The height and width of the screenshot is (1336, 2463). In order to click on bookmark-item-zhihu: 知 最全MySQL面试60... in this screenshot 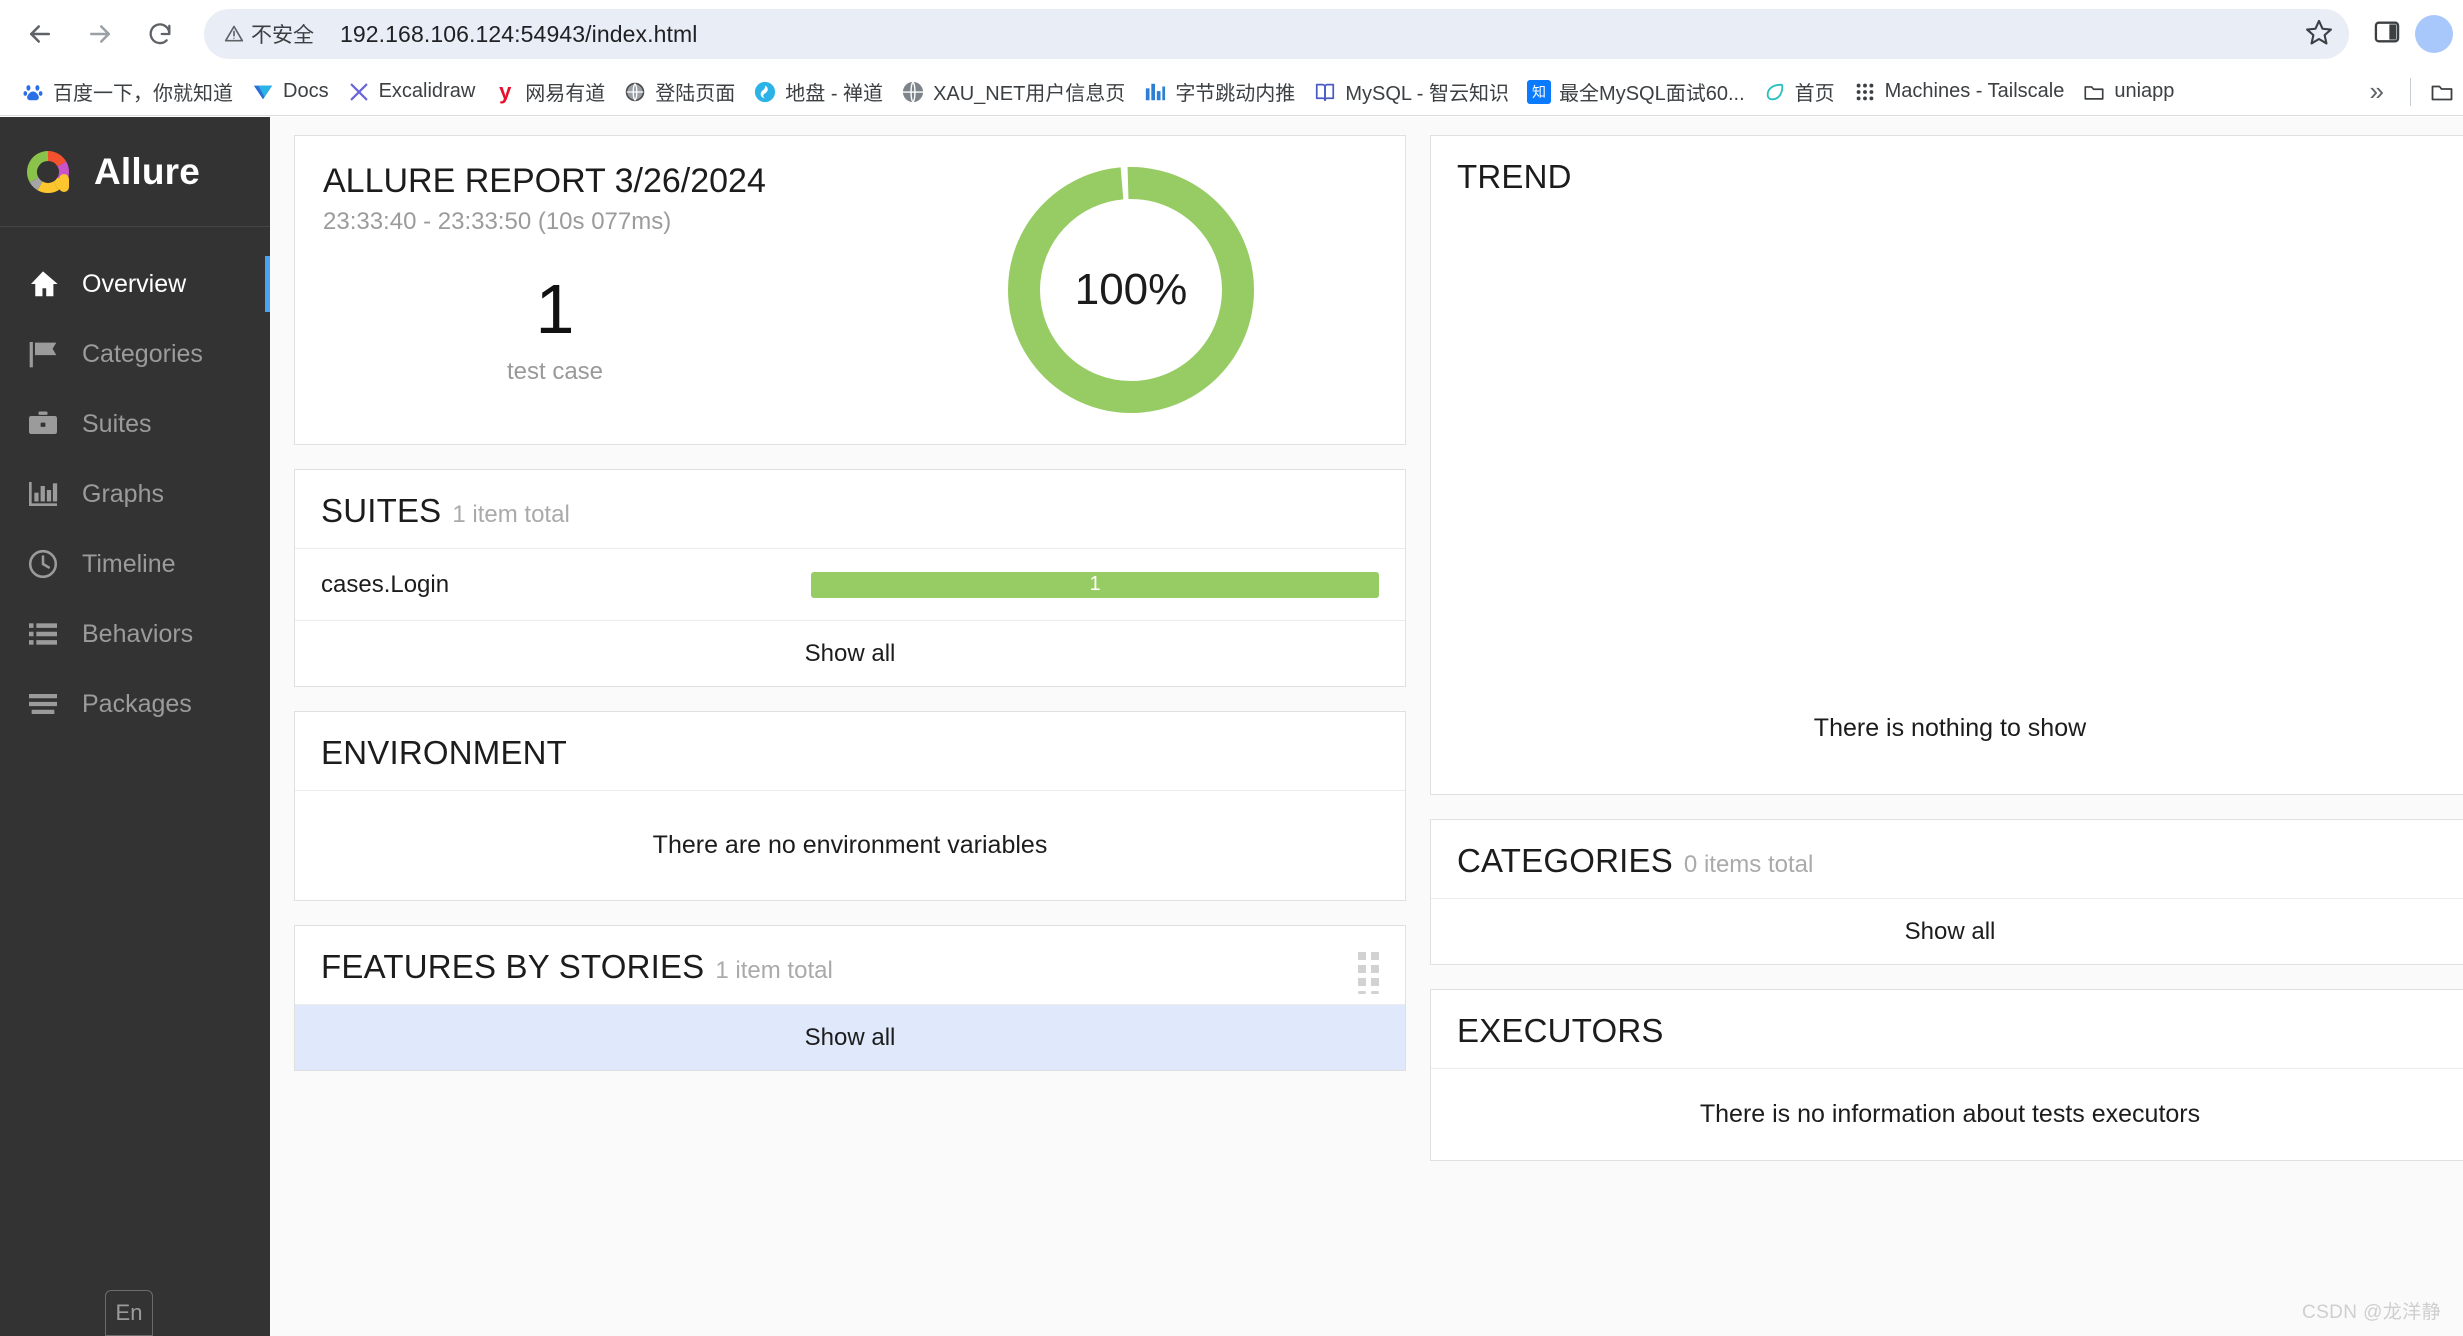, I will do `click(1636, 92)`.